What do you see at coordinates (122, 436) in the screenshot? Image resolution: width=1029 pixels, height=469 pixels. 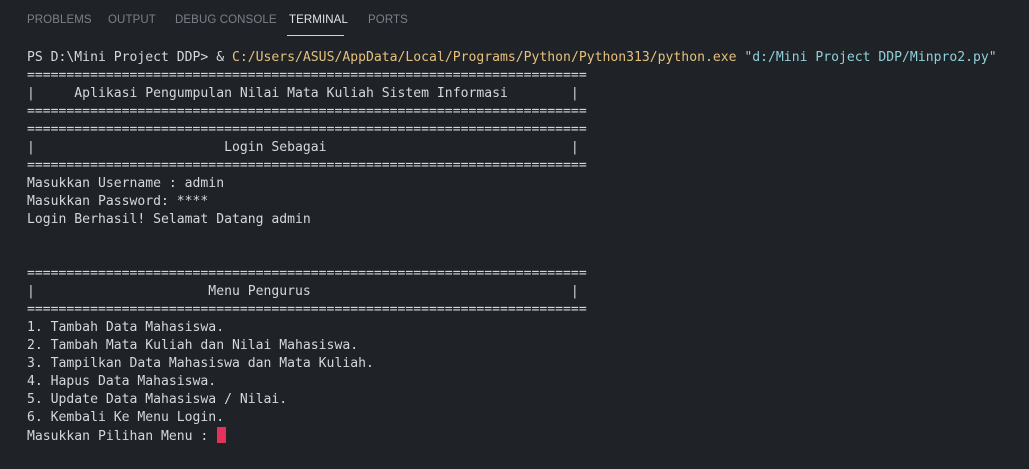 I see `input-prompt: Masukkan Pilihan Menu :` at bounding box center [122, 436].